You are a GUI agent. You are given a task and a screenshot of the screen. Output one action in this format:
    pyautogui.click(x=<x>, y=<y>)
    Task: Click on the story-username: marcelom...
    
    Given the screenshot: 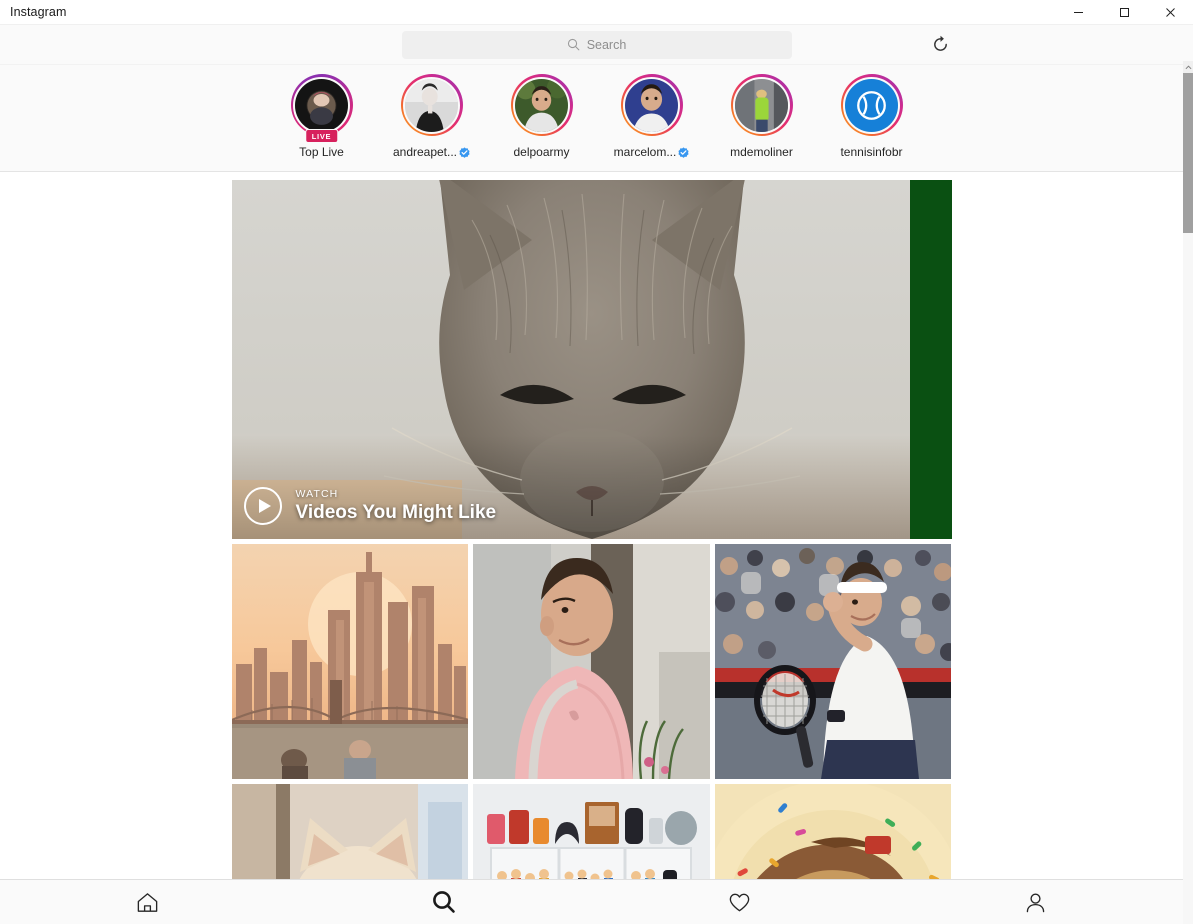 What is the action you would take?
    pyautogui.click(x=645, y=152)
    